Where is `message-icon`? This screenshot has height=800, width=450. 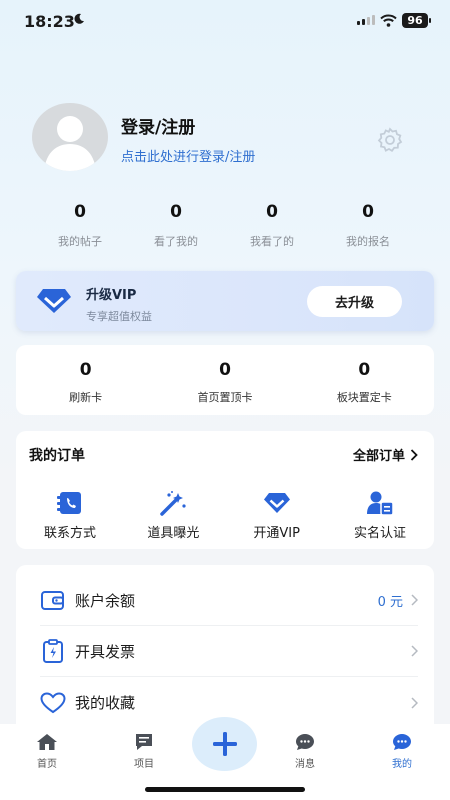
message-icon is located at coordinates (305, 742).